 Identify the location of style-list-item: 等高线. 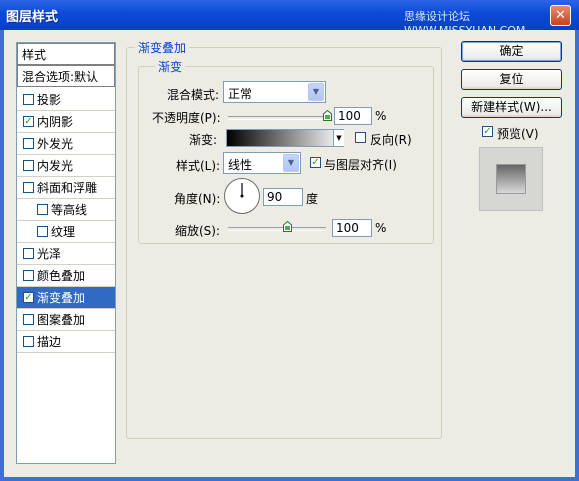
(66, 210).